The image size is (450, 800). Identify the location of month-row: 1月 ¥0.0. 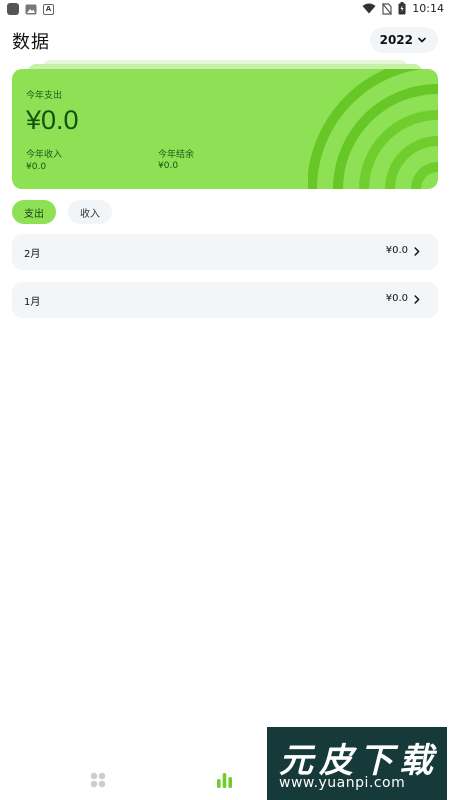
(225, 300).